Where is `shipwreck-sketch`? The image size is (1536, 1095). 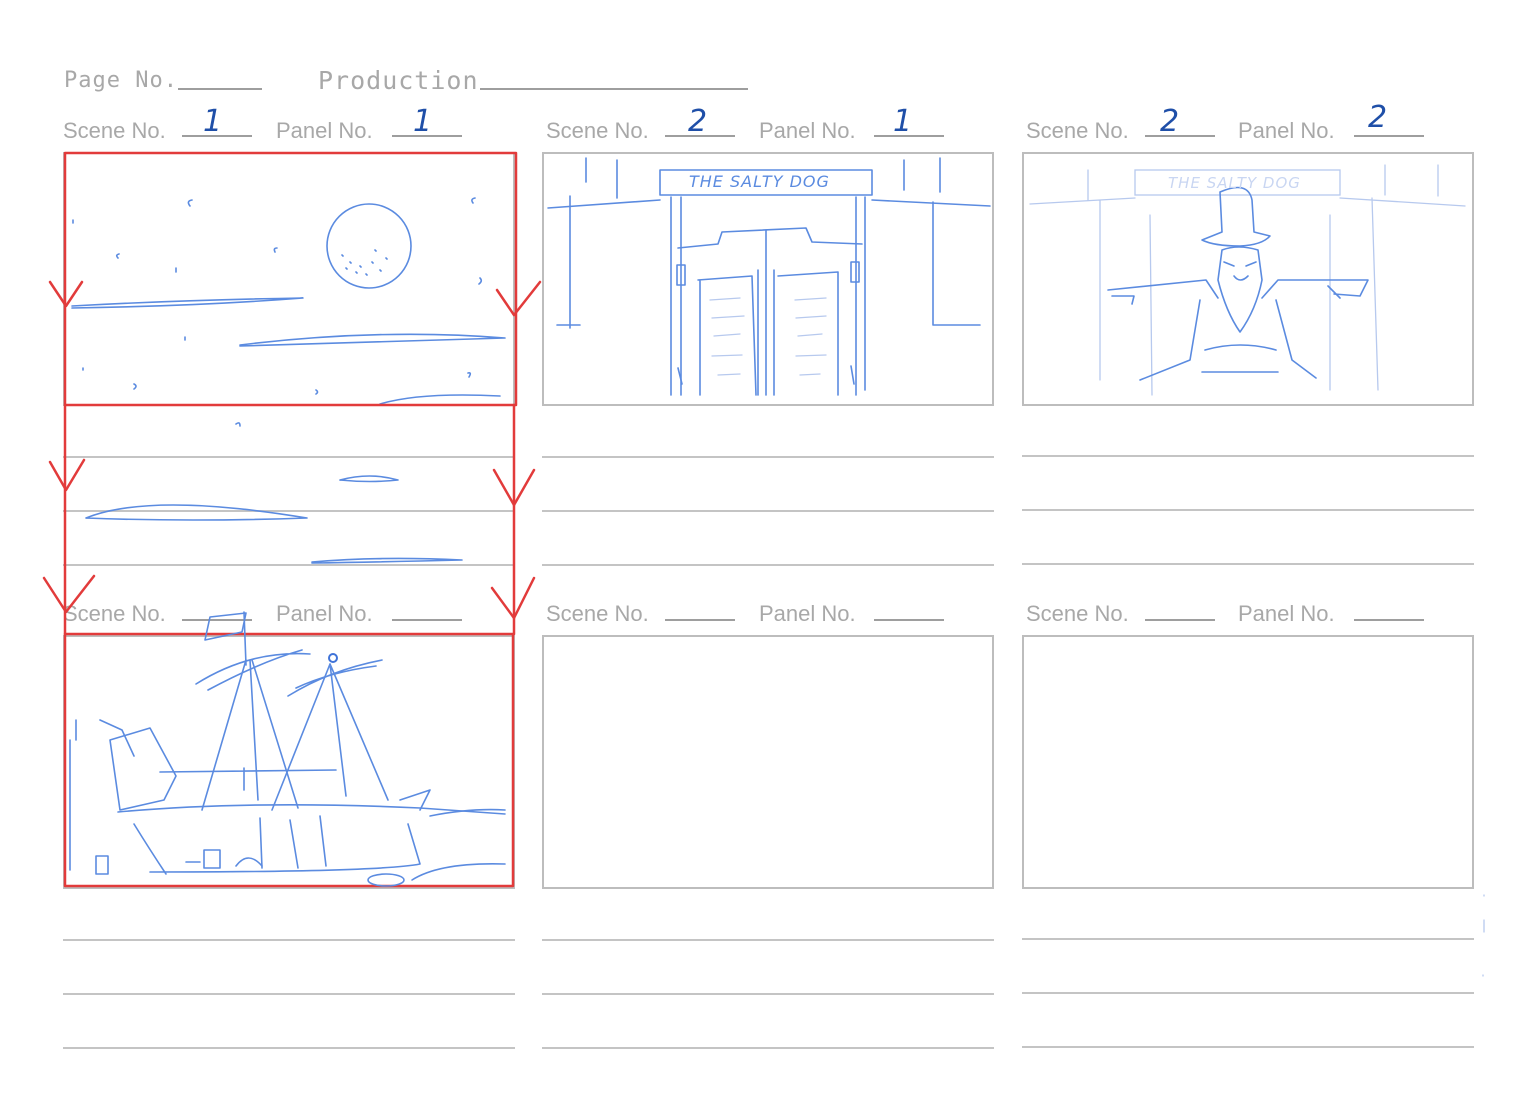
shipwreck-sketch is located at coordinates (287, 749).